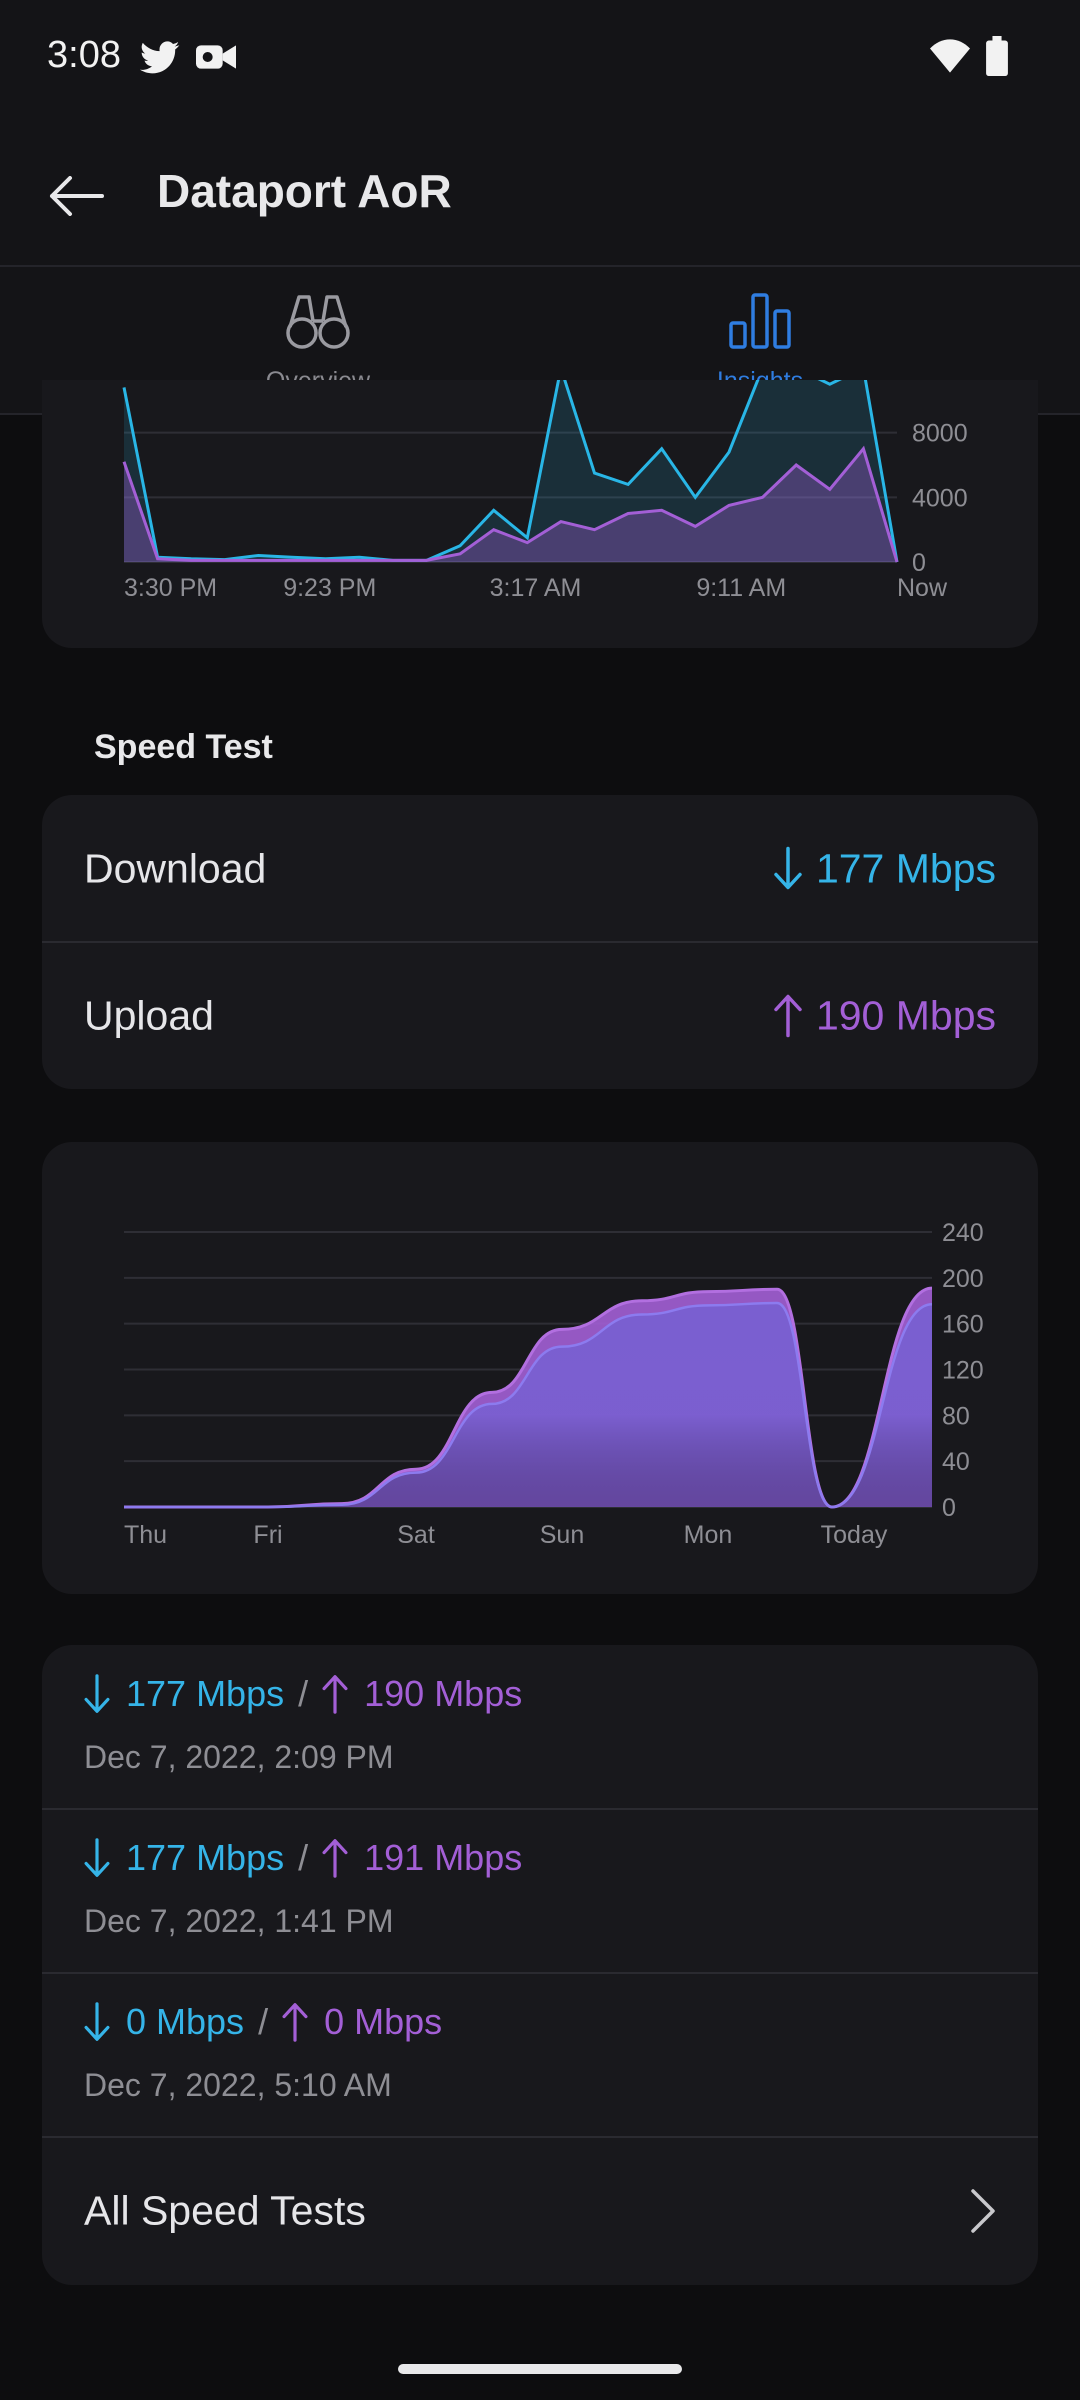 The height and width of the screenshot is (2400, 1080). I want to click on back-button, so click(76, 196).